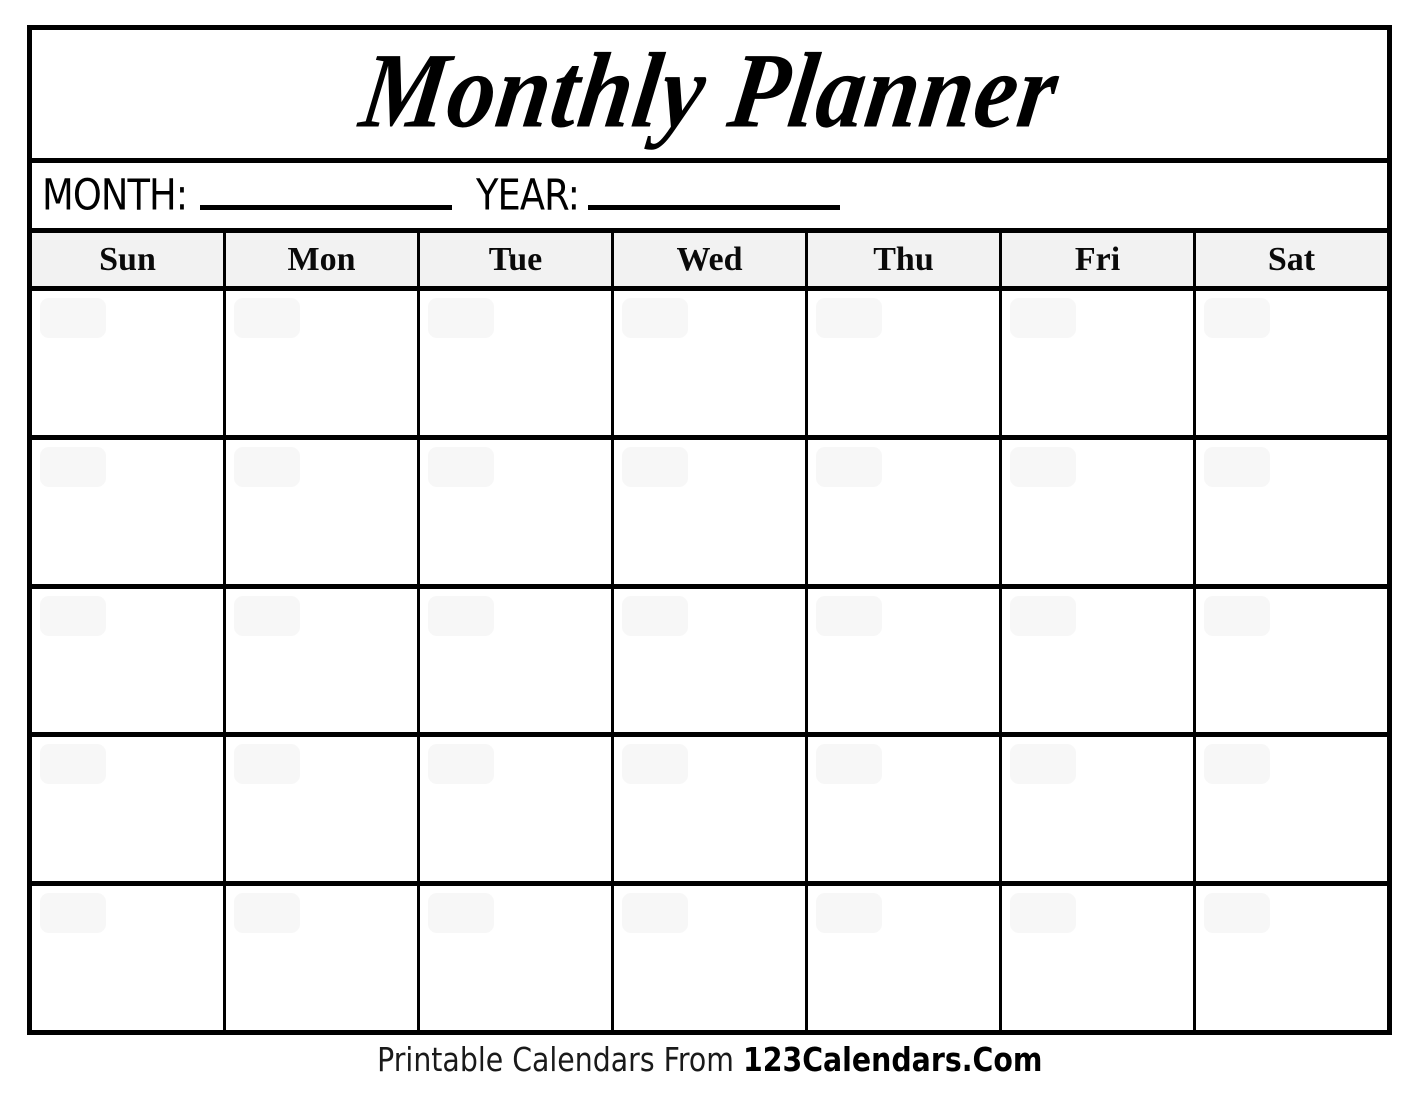  Describe the element at coordinates (325, 192) in the screenshot. I see `month-input` at that location.